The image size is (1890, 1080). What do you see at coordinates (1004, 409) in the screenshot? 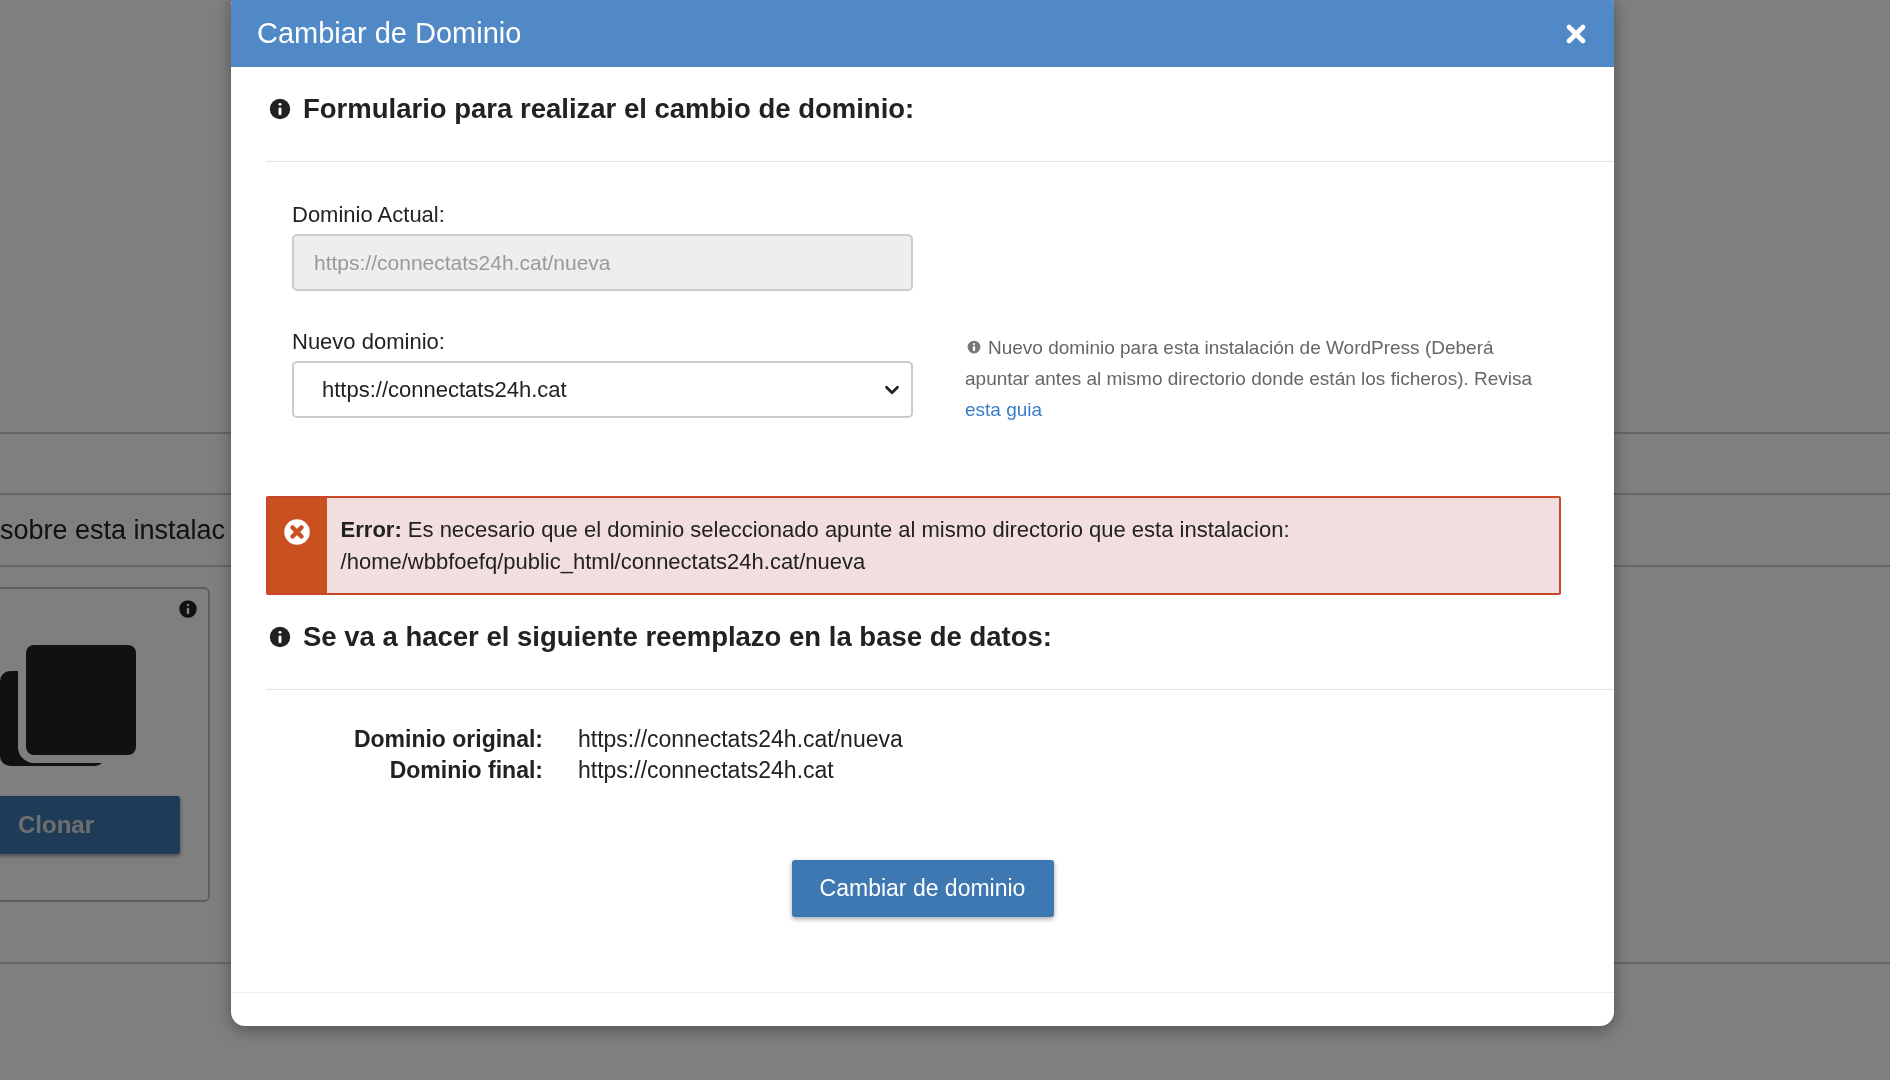
I see `guide-link: esta guia` at bounding box center [1004, 409].